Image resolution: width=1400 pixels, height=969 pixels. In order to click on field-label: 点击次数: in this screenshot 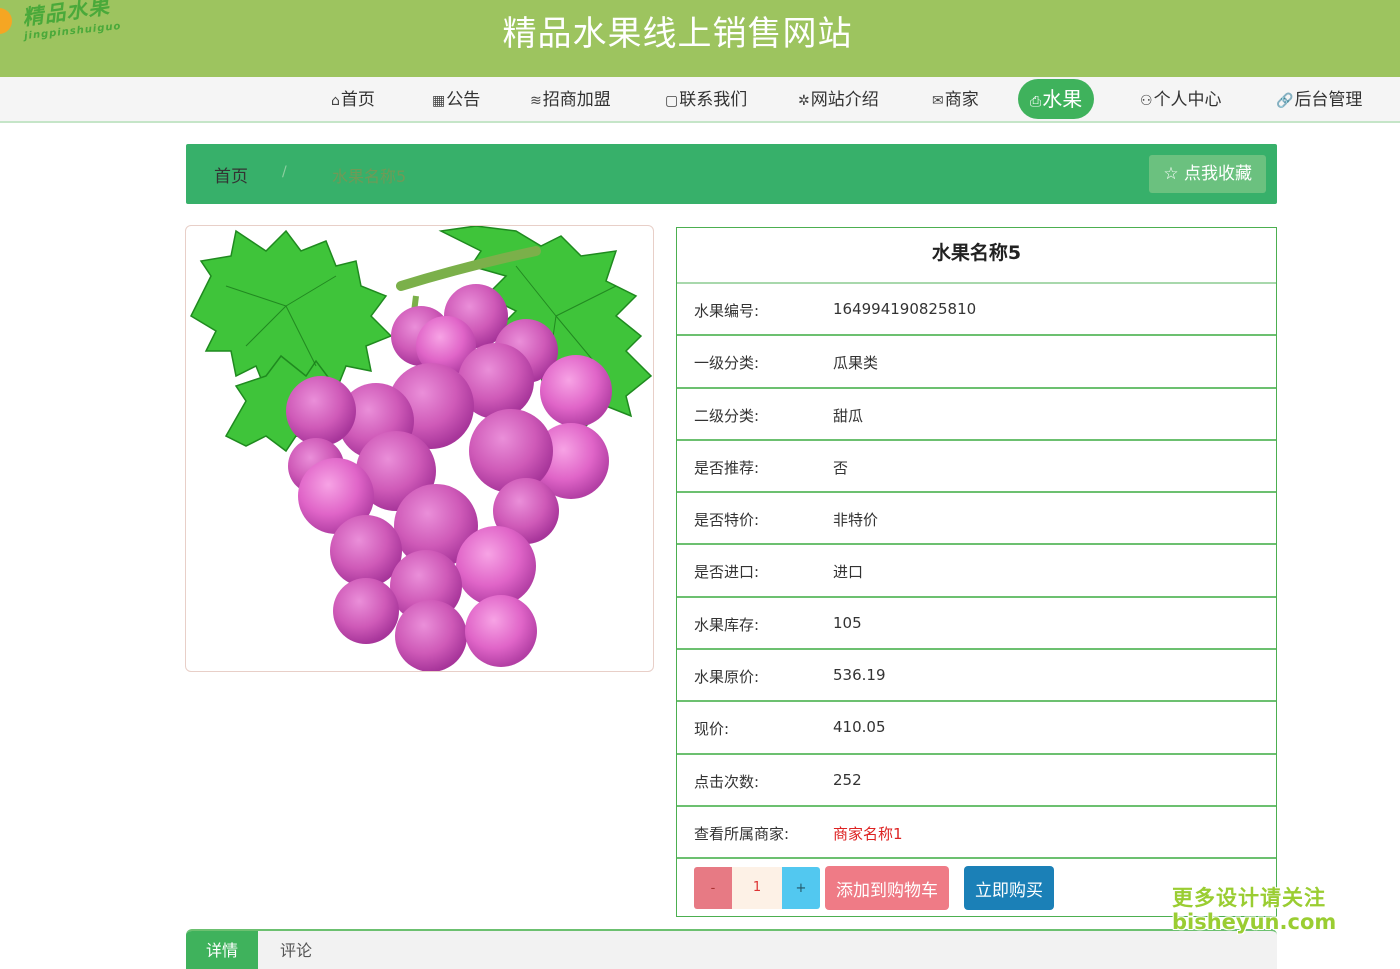, I will do `click(727, 781)`.